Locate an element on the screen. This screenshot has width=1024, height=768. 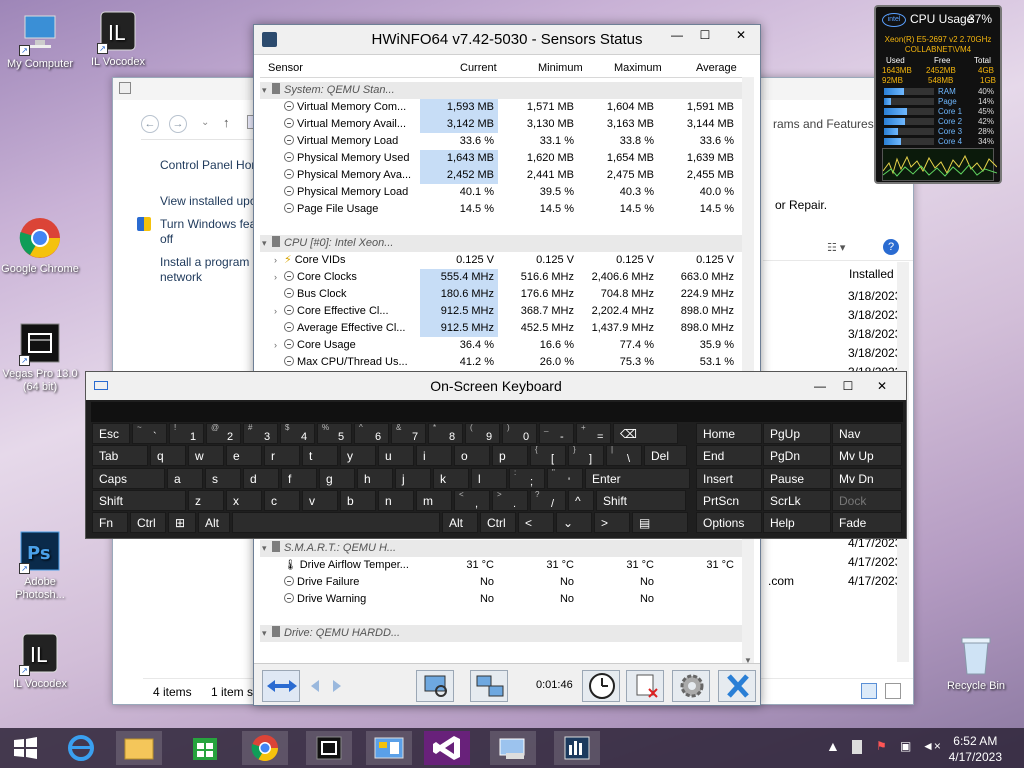
key-end: End is located at coordinates (729, 455).